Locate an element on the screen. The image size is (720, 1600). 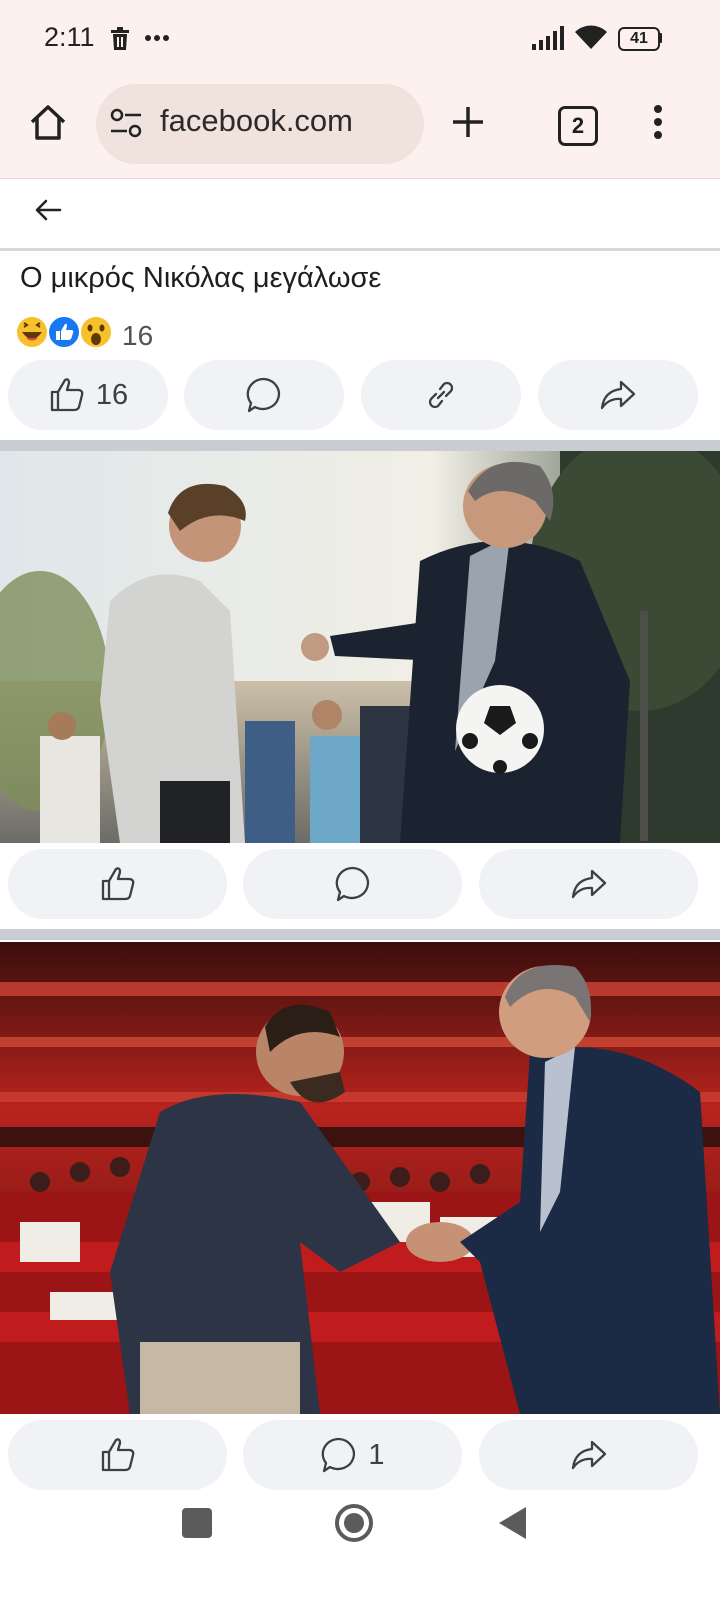
post-header is located at coordinates (360, 215).